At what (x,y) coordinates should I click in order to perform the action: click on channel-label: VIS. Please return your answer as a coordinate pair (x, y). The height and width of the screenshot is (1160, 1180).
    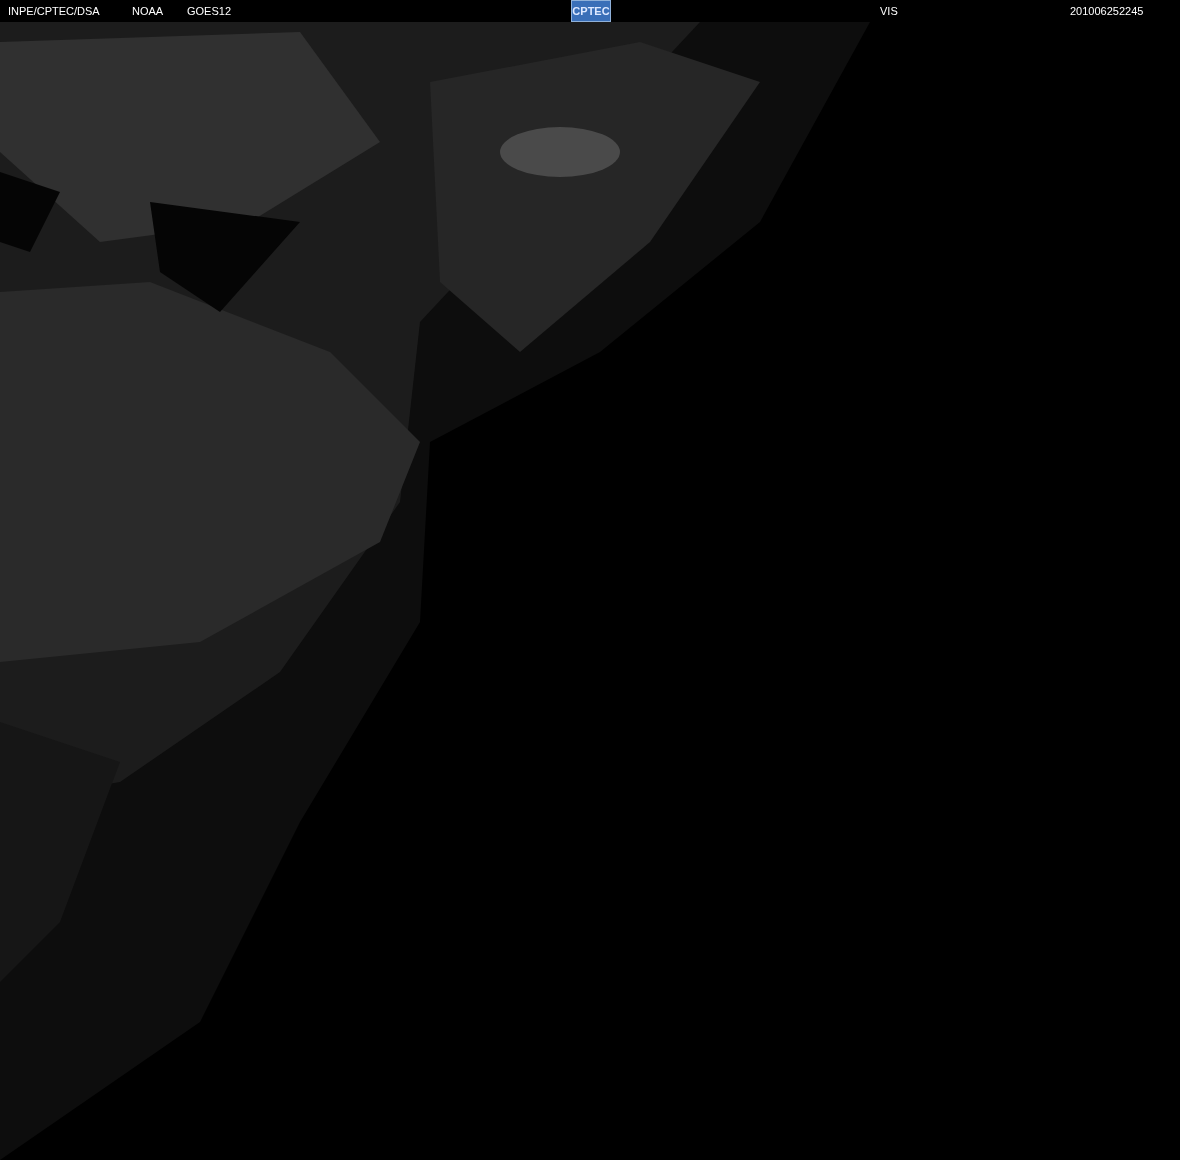
    Looking at the image, I should click on (889, 11).